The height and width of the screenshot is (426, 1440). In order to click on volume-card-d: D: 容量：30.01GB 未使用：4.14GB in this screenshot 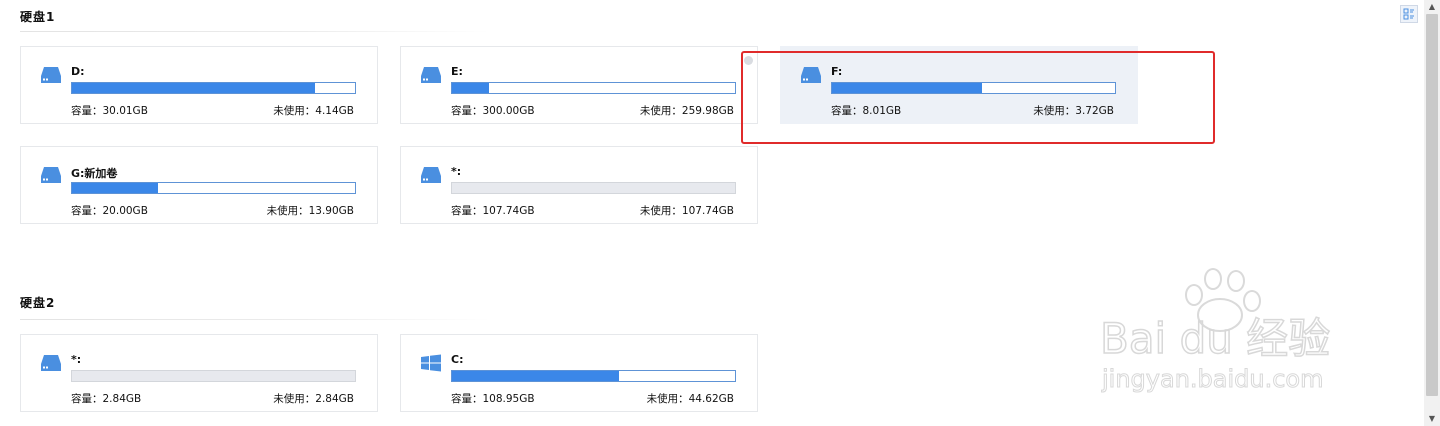, I will do `click(199, 85)`.